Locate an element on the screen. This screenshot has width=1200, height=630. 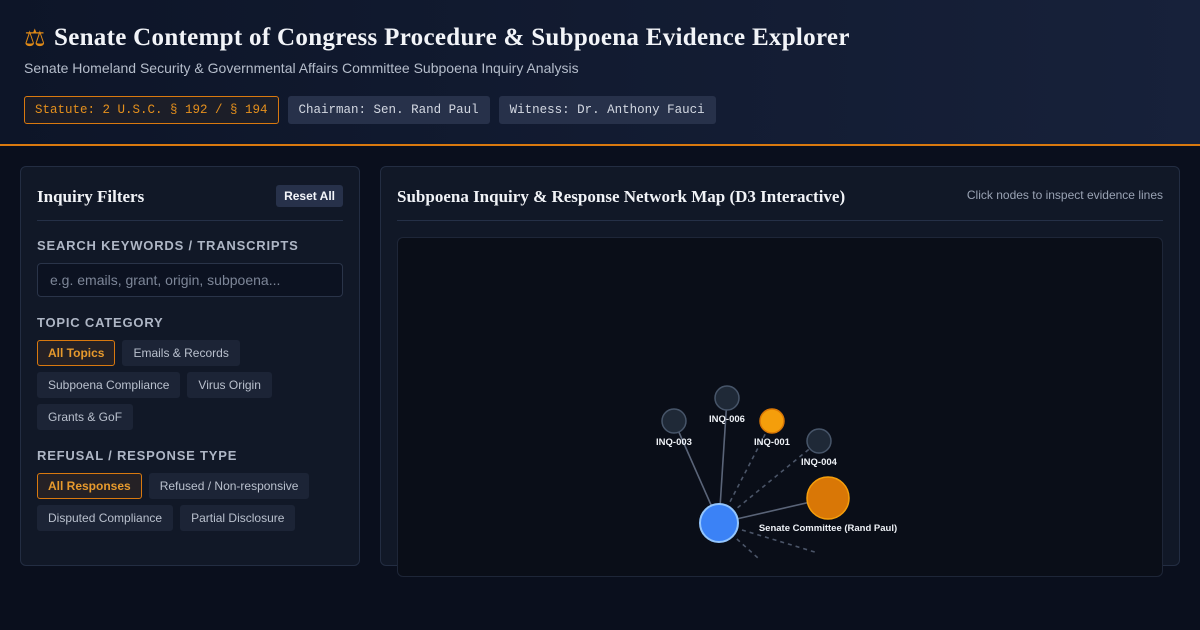
network-label-committee: Senate Committee (Rand Paul) is located at coordinates (828, 528).